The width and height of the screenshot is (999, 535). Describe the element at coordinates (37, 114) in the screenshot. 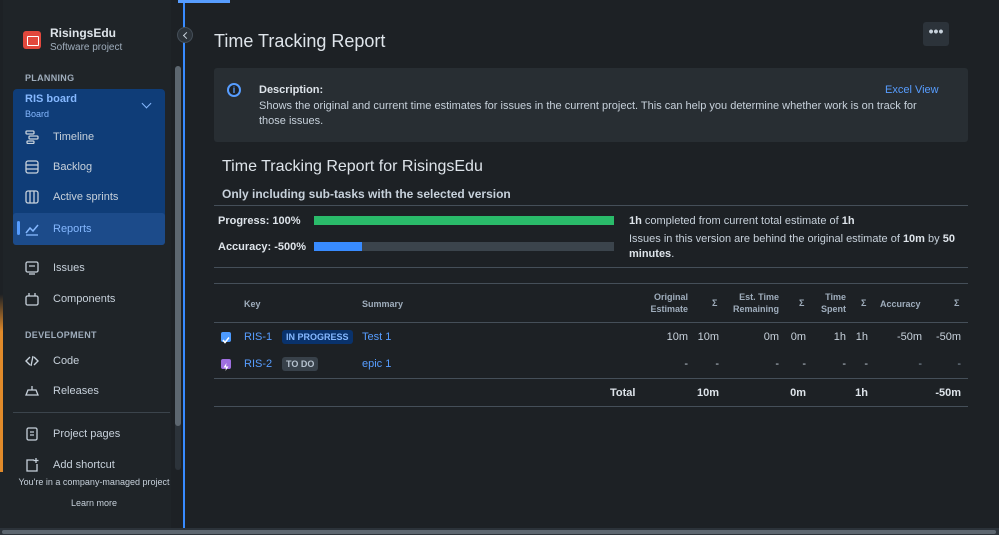

I see `board-subtitle: Board` at that location.